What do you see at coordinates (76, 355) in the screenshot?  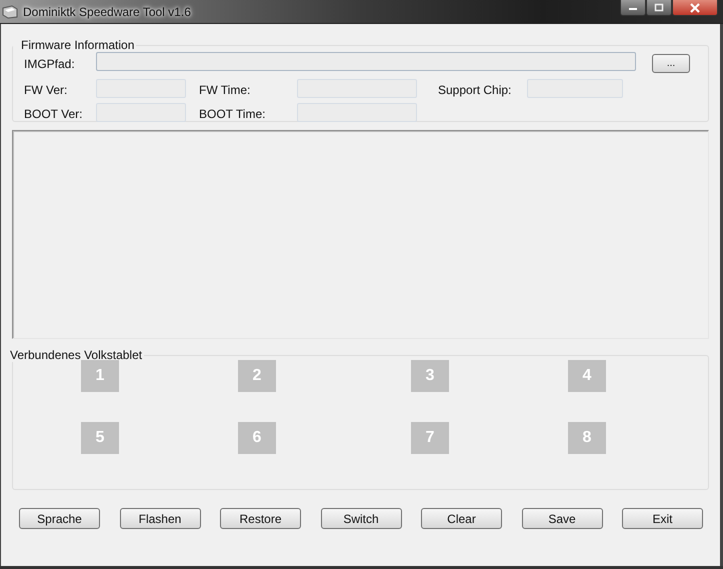 I see `group-title: Verbundenes Volkstablet` at bounding box center [76, 355].